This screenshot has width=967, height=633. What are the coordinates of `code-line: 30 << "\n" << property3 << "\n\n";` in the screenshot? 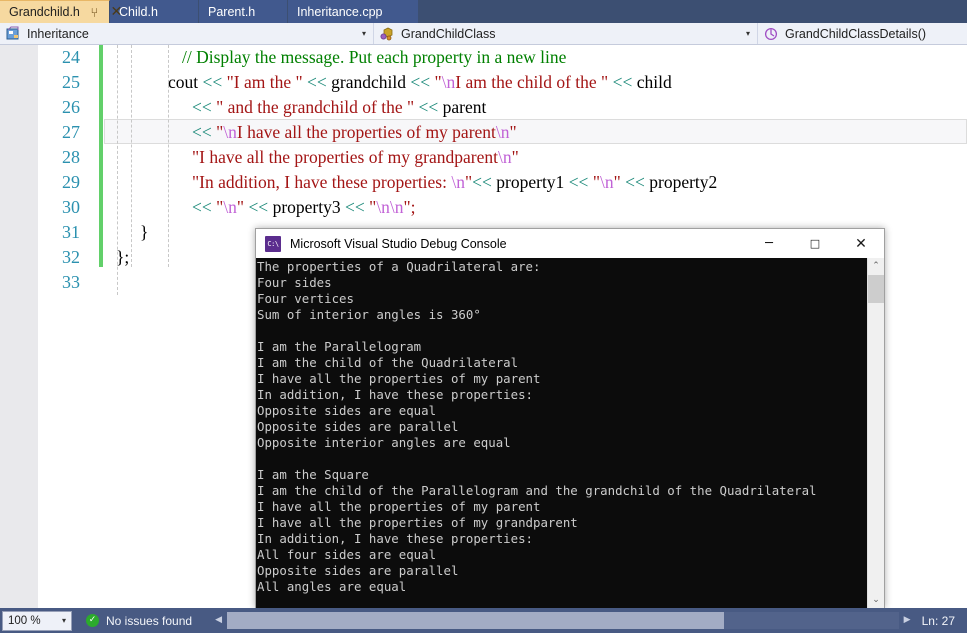 It's located at (483, 207).